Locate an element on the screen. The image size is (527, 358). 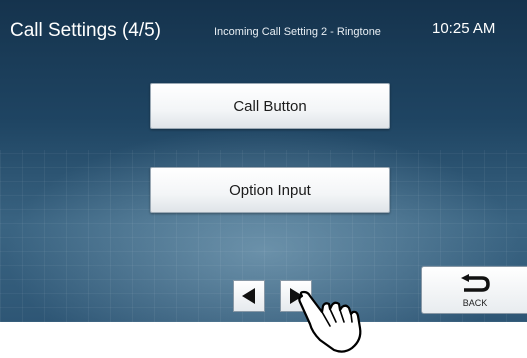
page-title: Call Settings (4/5) is located at coordinates (86, 30).